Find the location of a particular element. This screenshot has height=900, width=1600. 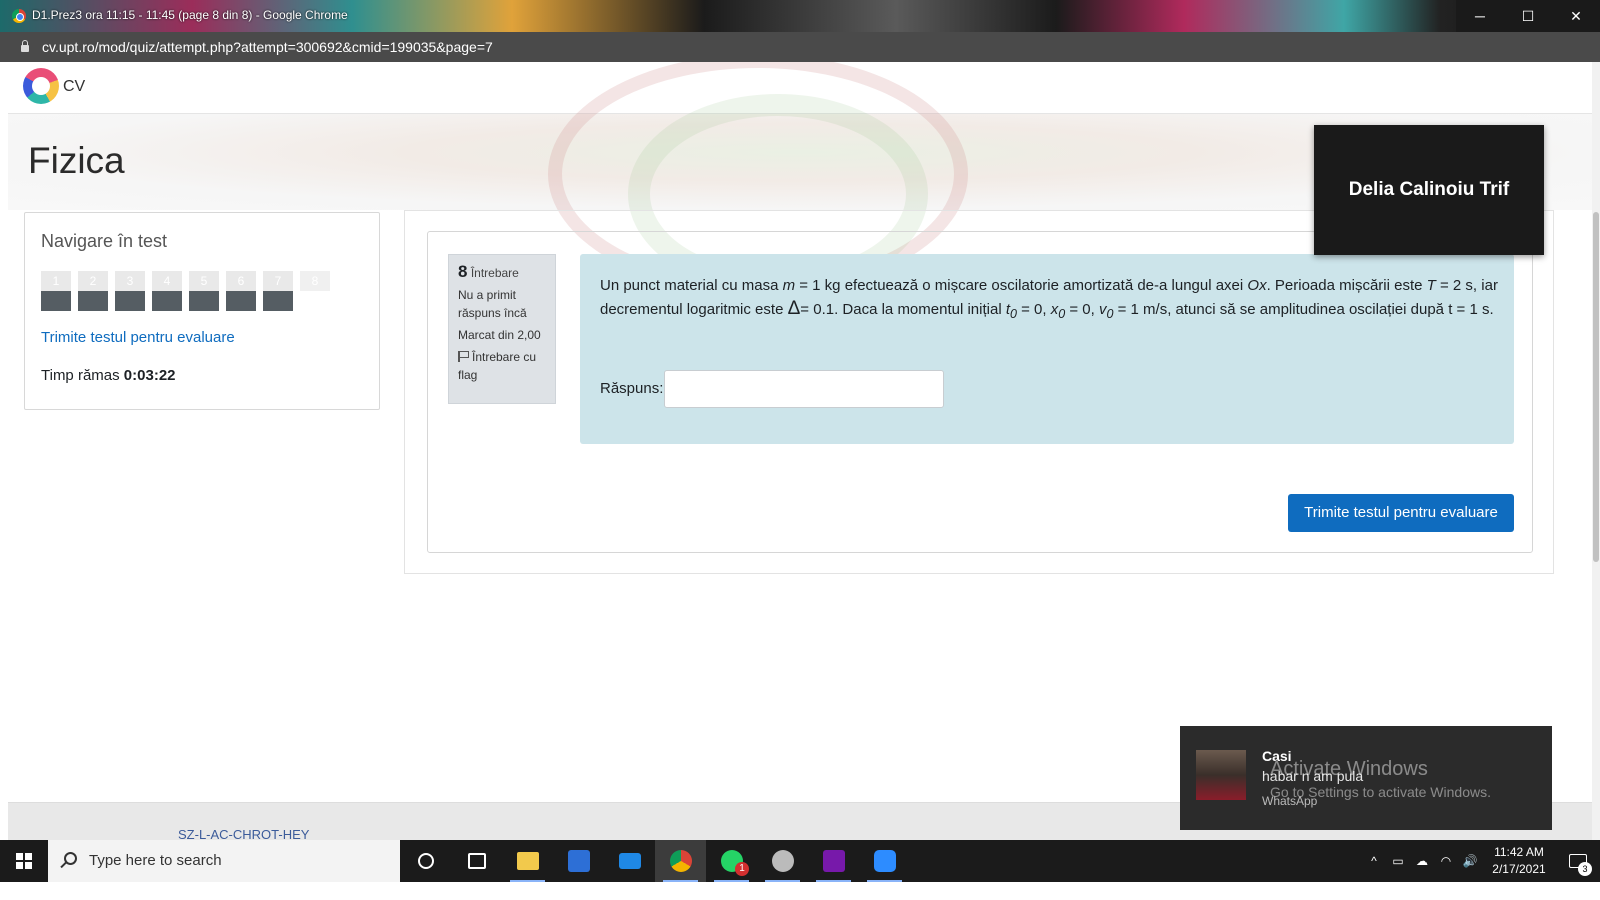

question-buttons: 1 2 3 4 5 6 7 8 is located at coordinates (185, 291).